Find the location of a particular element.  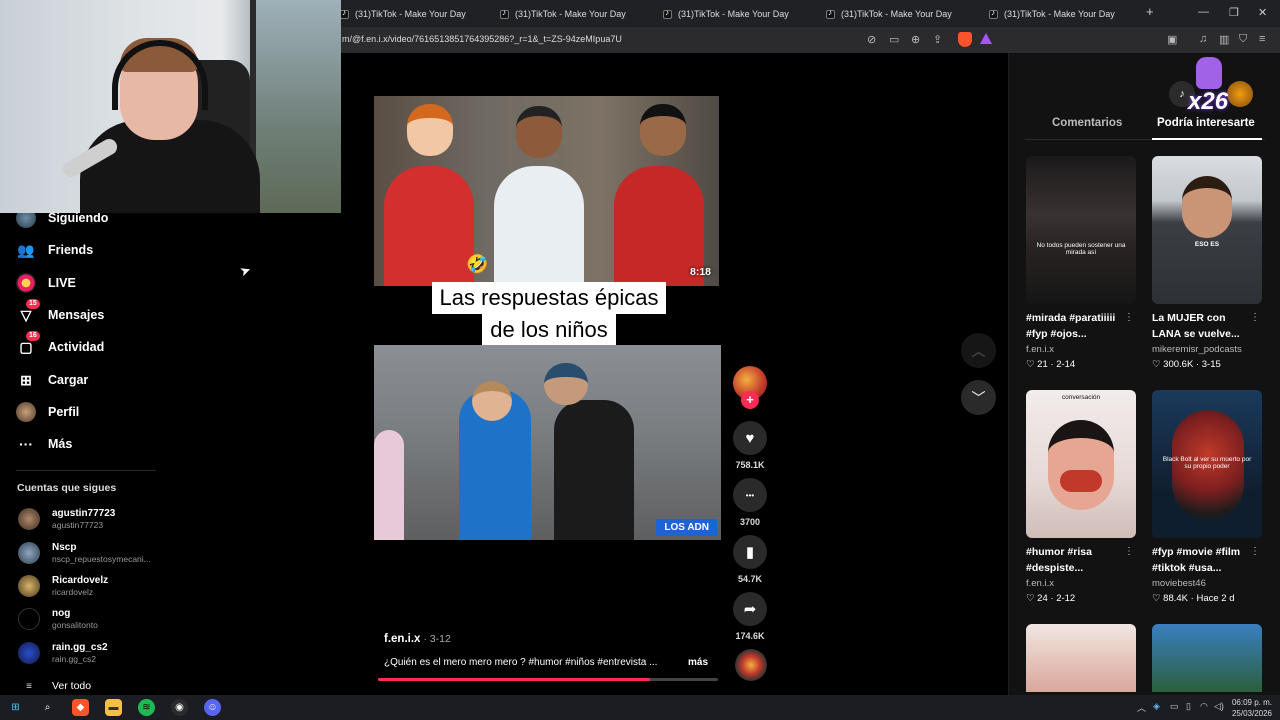

mouse-cursor-icon: ➤ is located at coordinates (245, 270).